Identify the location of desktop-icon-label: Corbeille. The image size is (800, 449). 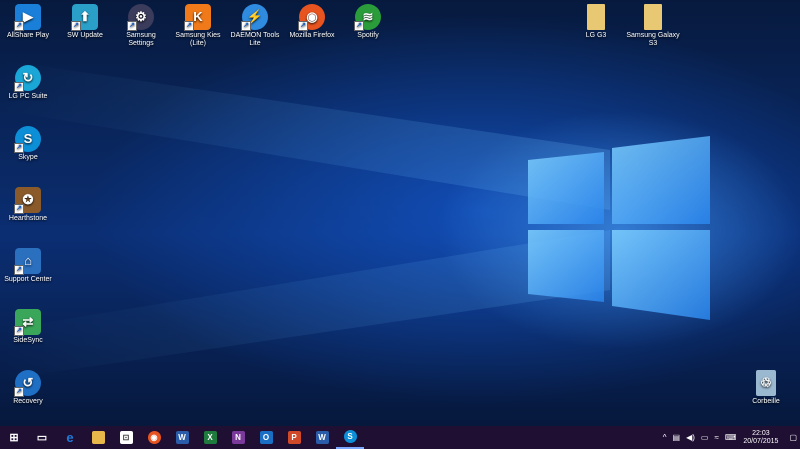
(766, 401).